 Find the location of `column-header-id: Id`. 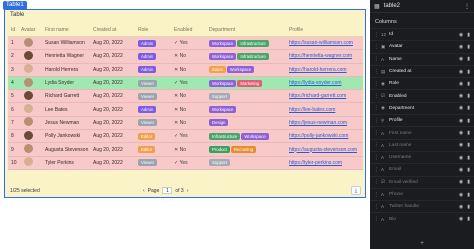

column-header-id: Id is located at coordinates (13, 30).